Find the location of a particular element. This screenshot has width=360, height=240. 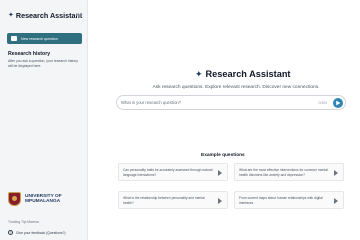

page-title: ✦ Research Assistant is located at coordinates (243, 74).